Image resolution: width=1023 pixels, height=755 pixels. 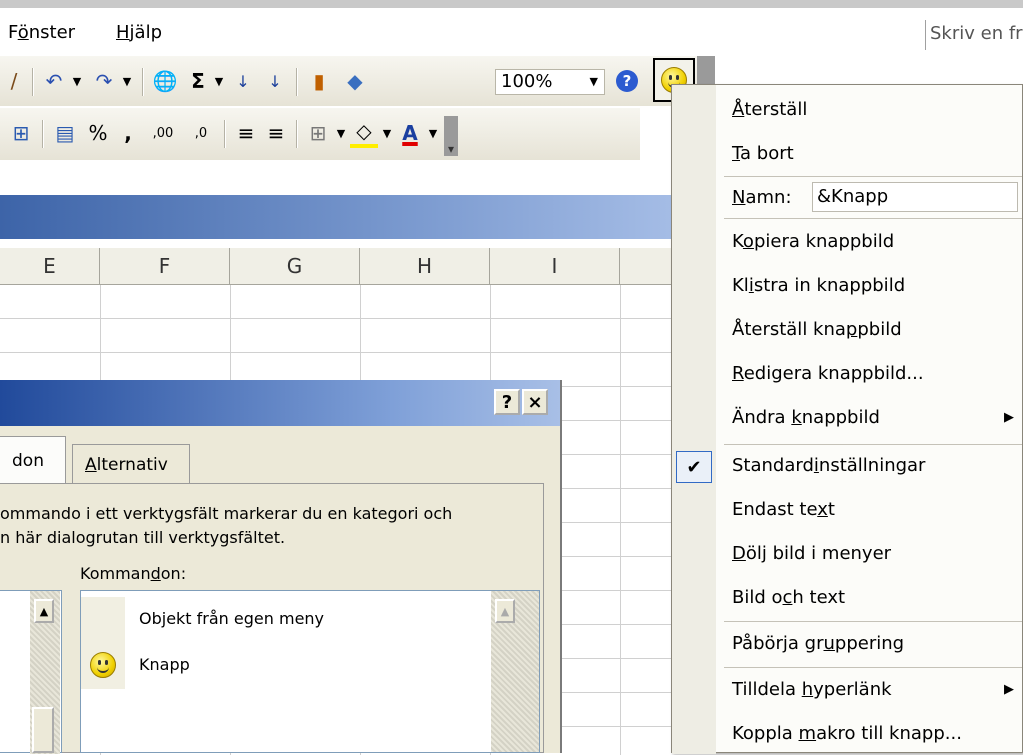 What do you see at coordinates (146, 32) in the screenshot?
I see `menu-help-post: jälp` at bounding box center [146, 32].